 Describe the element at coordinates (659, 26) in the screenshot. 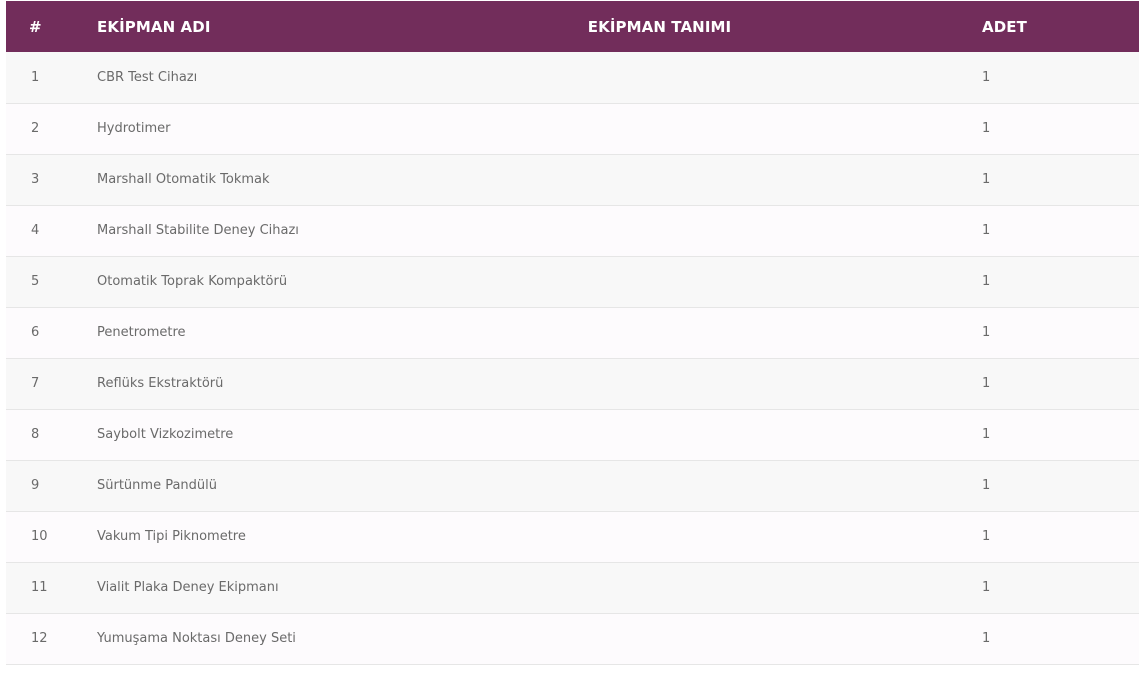

I see `header-equipment-description: EKİPMAN TANIMI` at that location.